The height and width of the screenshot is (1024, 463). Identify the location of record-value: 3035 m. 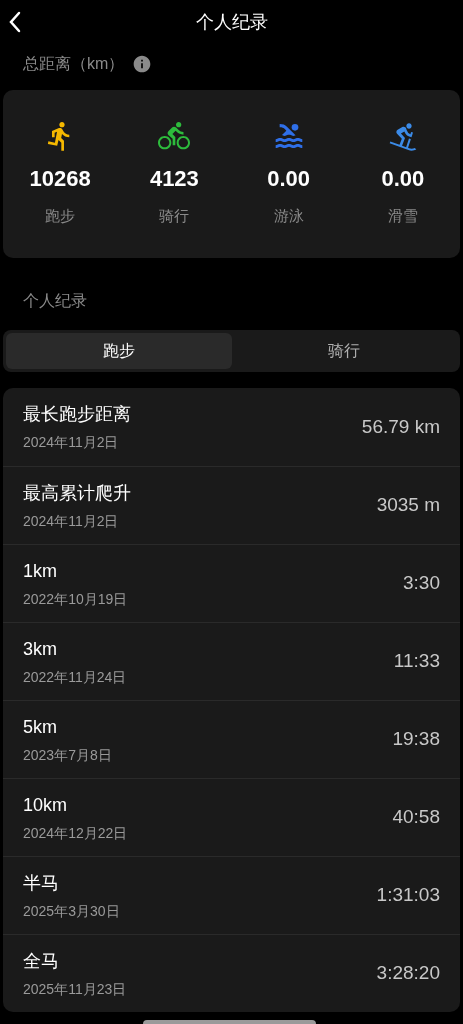
(408, 505).